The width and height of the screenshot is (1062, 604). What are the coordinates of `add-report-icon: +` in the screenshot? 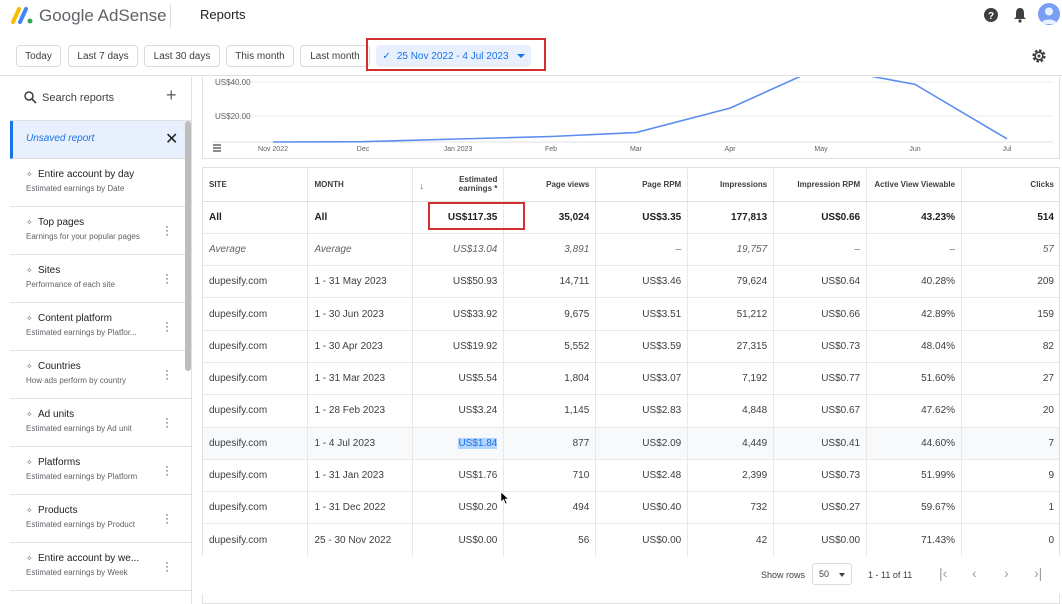 It's located at (171, 95).